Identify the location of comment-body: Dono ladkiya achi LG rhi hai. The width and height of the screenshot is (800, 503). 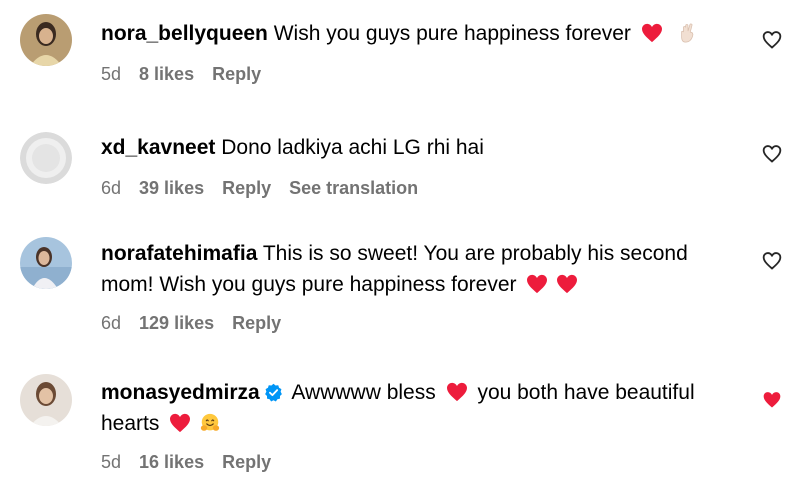
(352, 147).